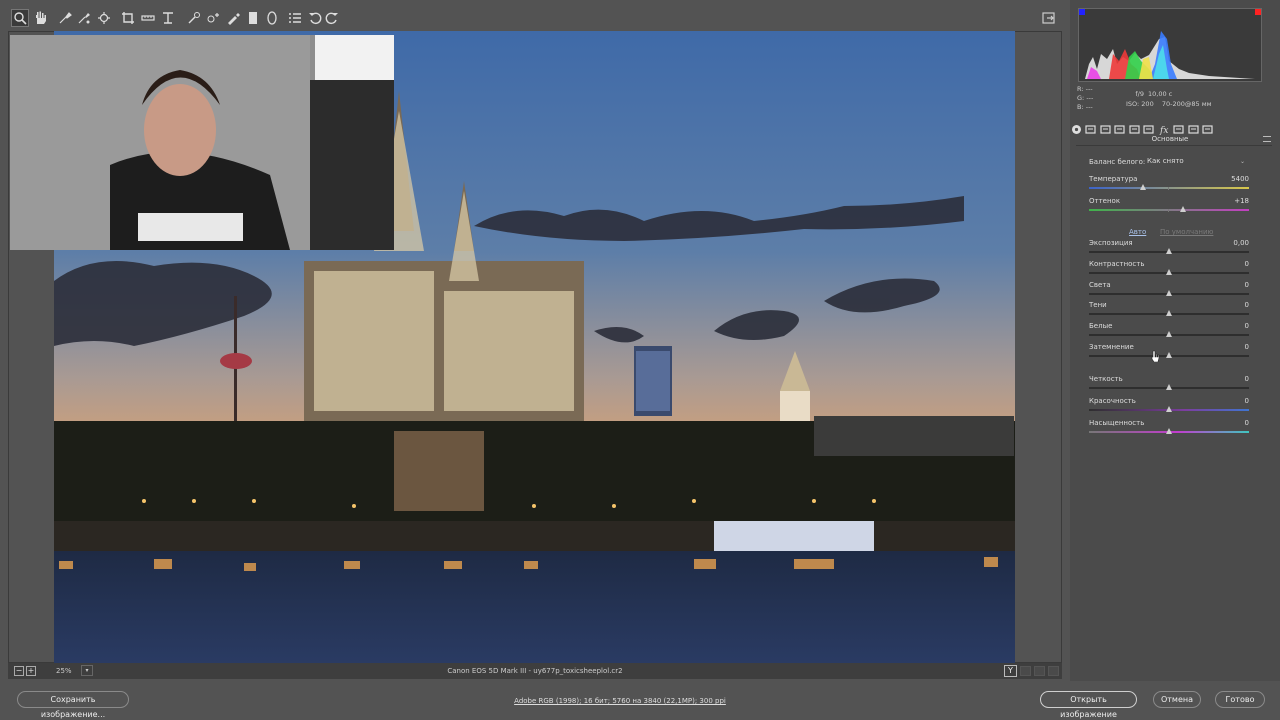 Image resolution: width=1280 pixels, height=720 pixels. Describe the element at coordinates (1186, 232) in the screenshot. I see `default-link: По умолчанию` at that location.